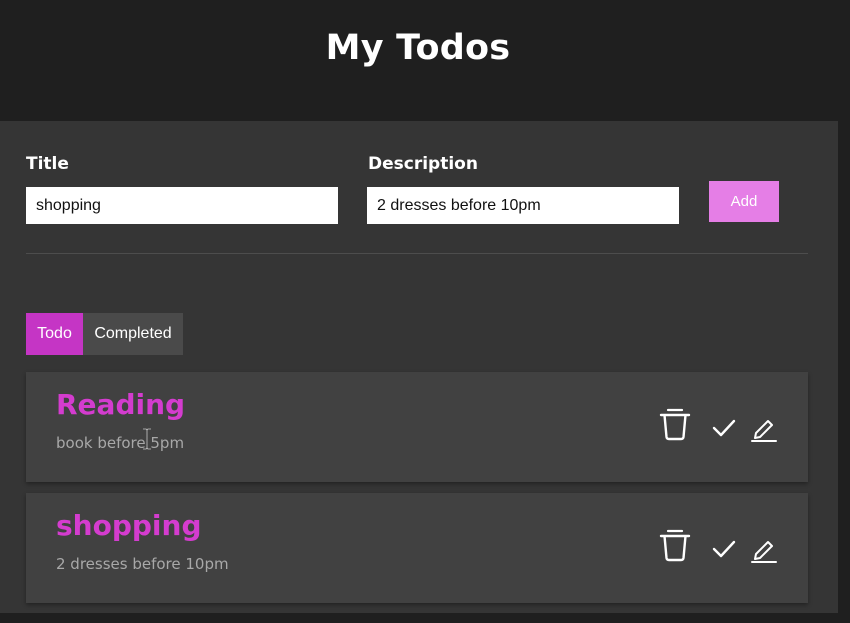 The image size is (850, 623). Describe the element at coordinates (133, 334) in the screenshot. I see `tab-completed: Completed` at that location.